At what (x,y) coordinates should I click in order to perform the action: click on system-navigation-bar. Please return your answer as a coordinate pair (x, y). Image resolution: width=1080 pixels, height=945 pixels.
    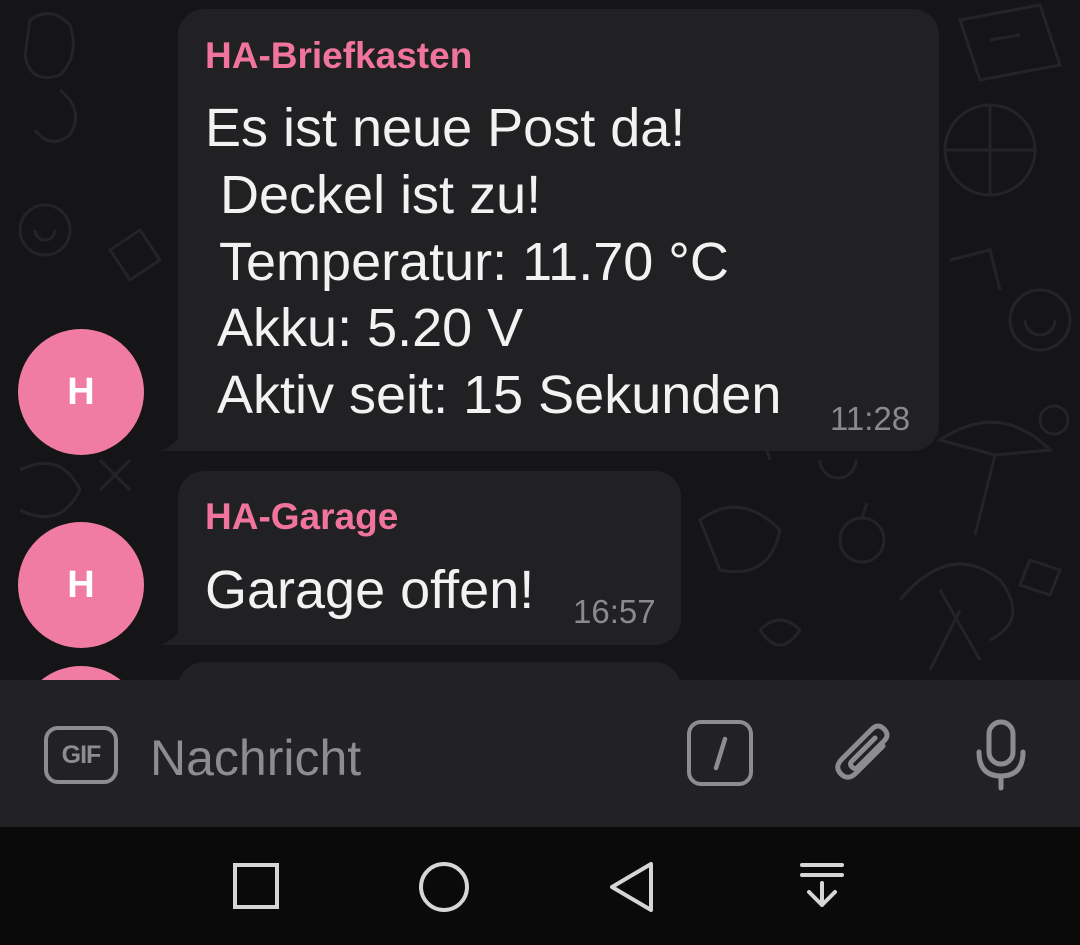
    Looking at the image, I should click on (540, 886).